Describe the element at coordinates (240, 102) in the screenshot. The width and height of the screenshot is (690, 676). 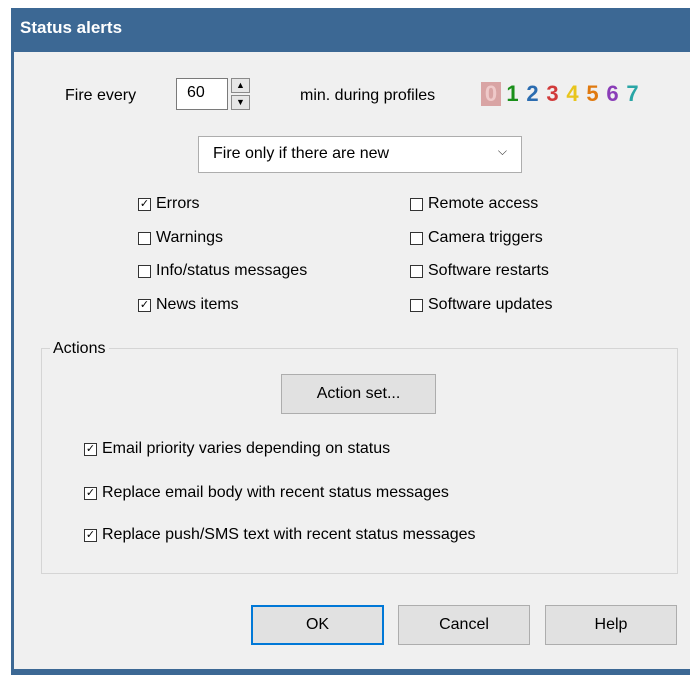
I see `spin-down-icon: ▼` at that location.